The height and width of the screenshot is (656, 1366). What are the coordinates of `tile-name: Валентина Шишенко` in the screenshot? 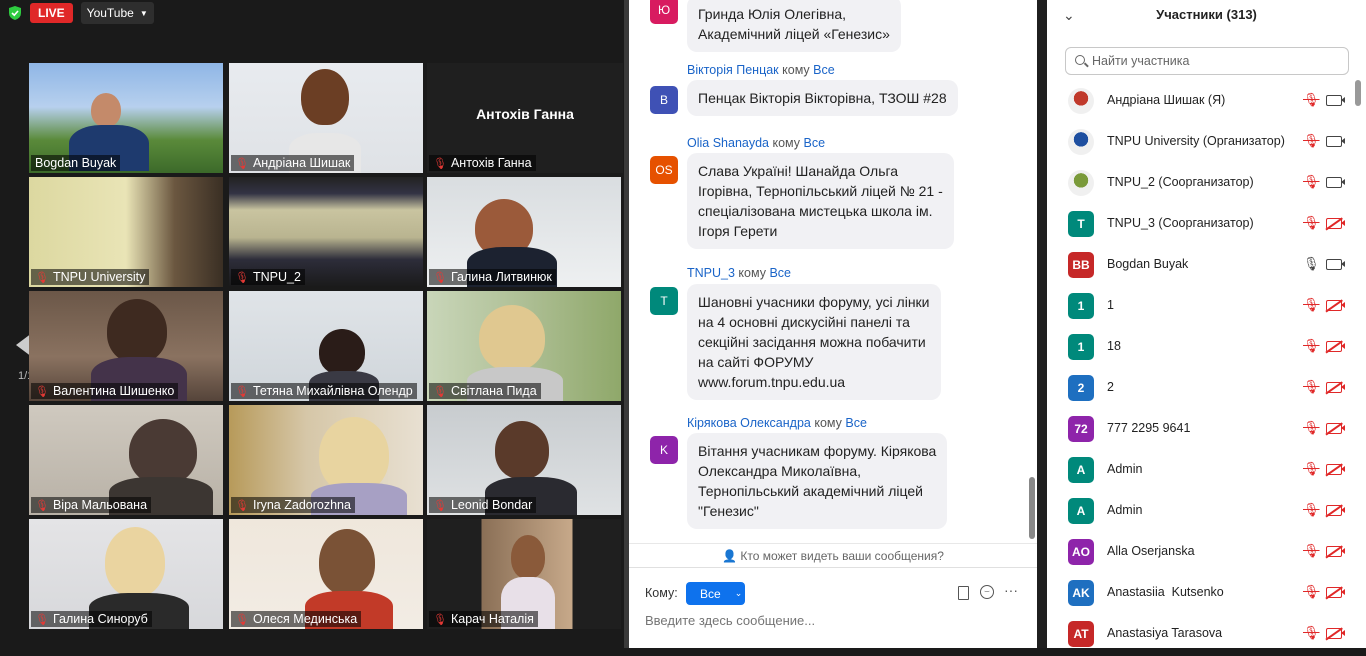 It's located at (113, 391).